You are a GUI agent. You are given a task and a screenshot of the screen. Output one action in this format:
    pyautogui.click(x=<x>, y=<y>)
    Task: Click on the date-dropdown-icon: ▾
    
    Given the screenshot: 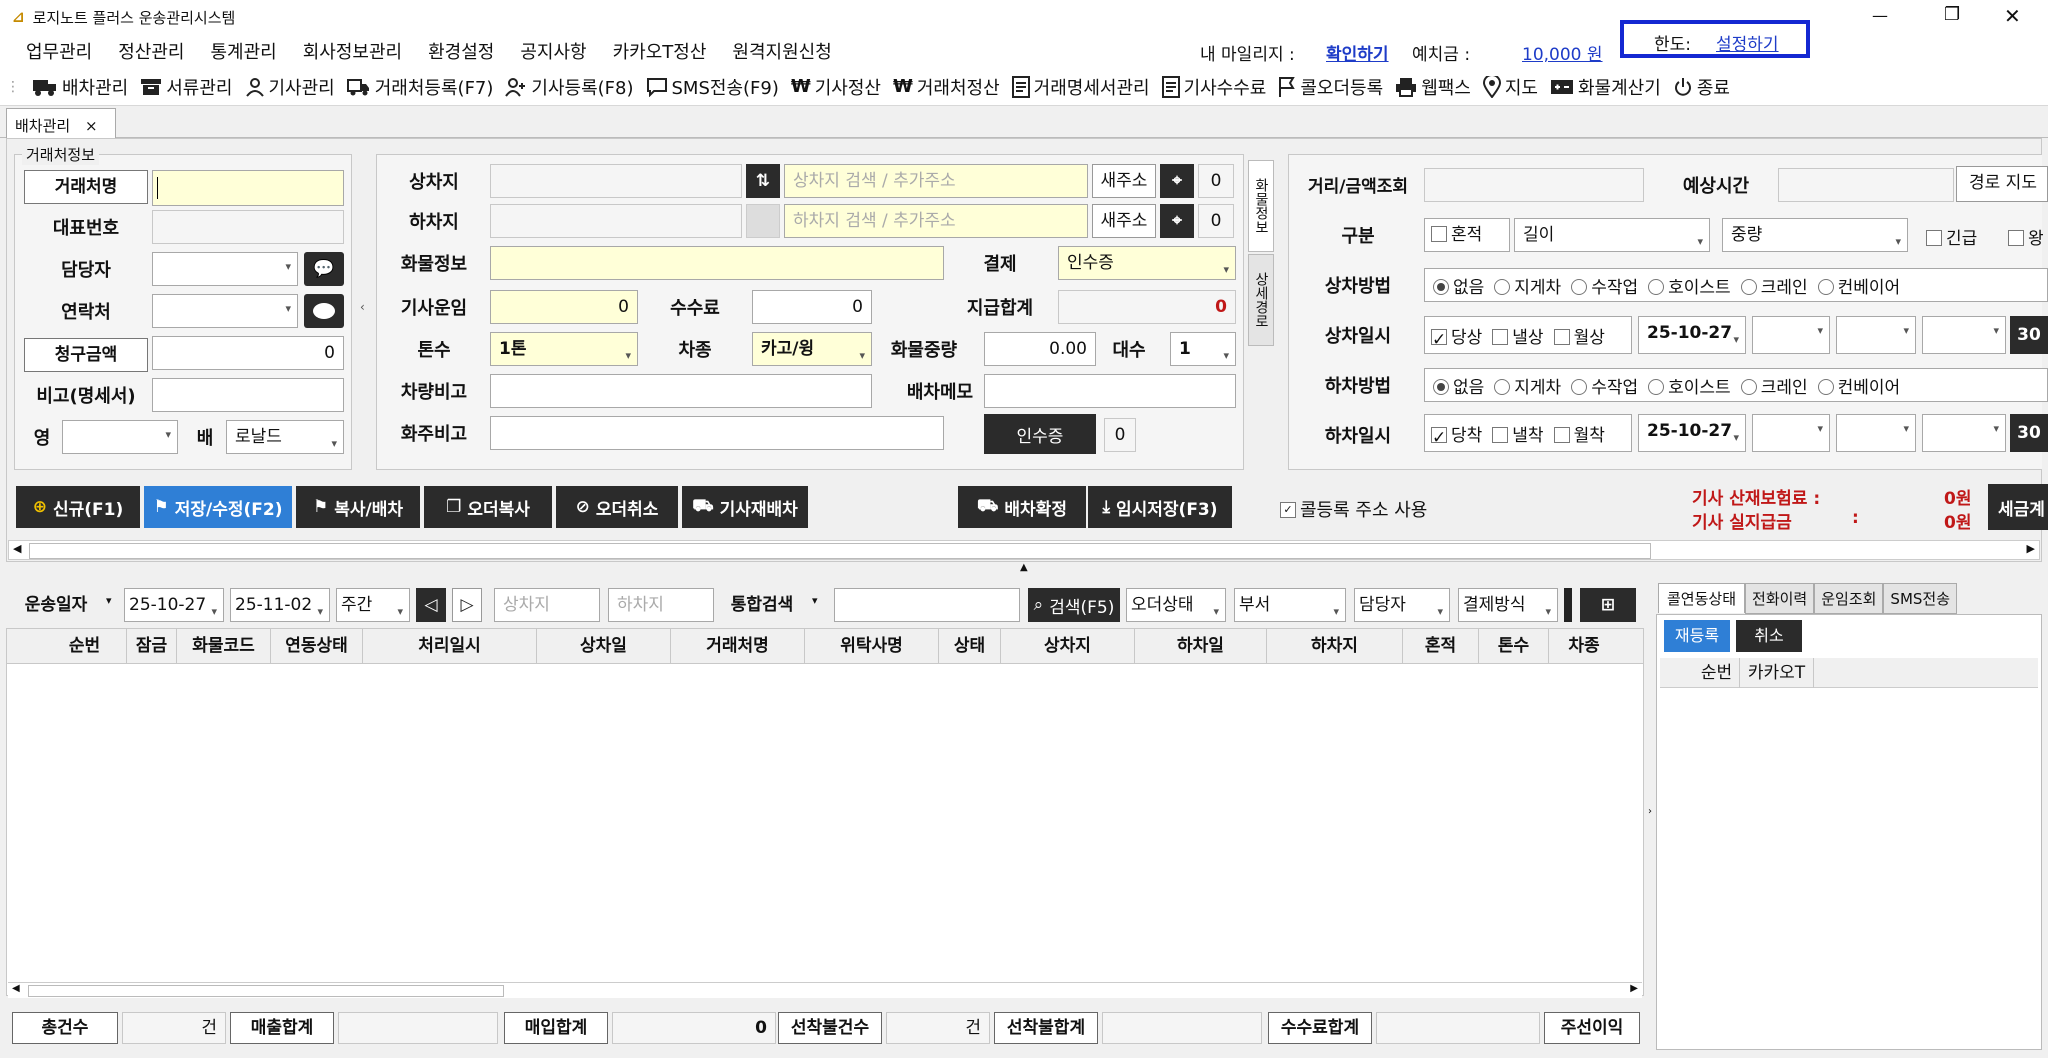 What is the action you would take?
    pyautogui.click(x=109, y=600)
    